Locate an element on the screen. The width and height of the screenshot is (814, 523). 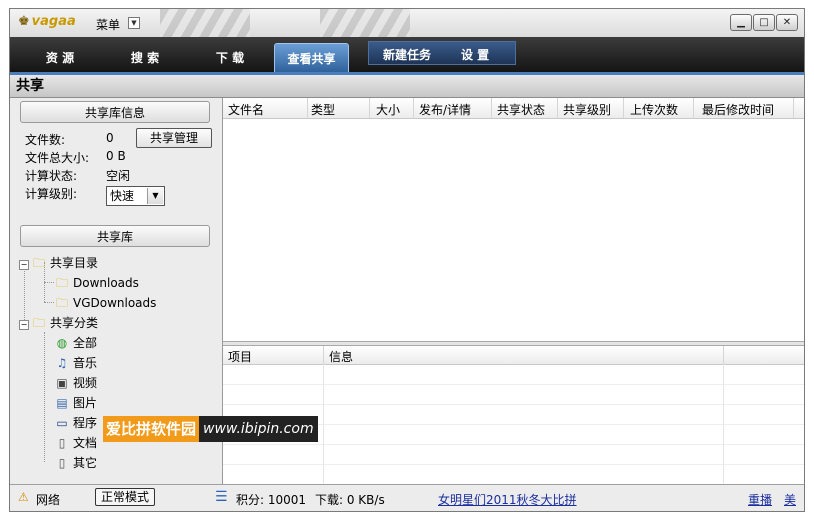
all-files-icon: ◍ is located at coordinates (62, 343).